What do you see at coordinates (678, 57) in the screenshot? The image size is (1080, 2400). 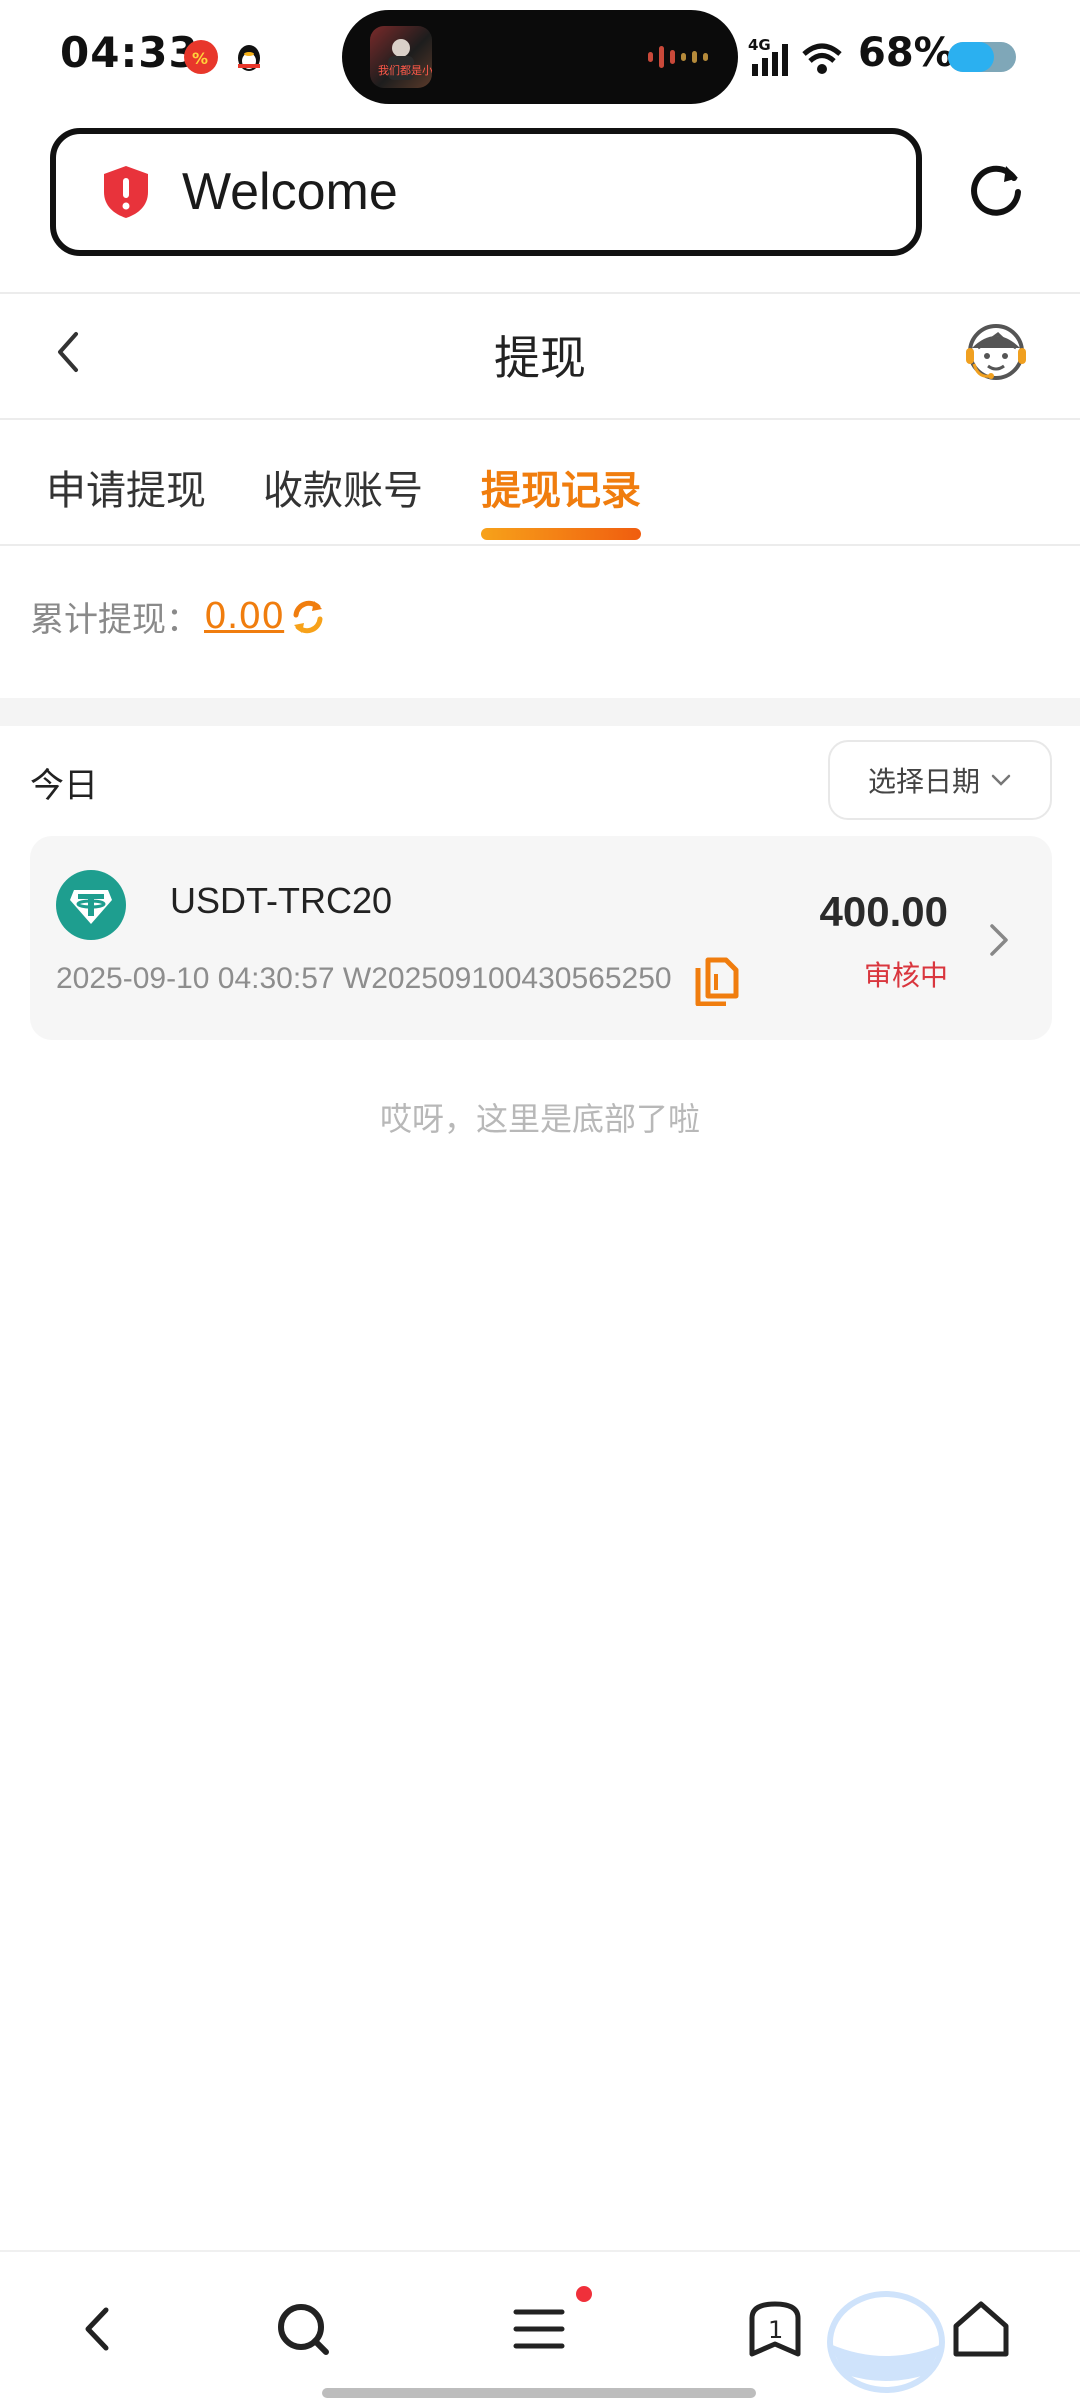 I see `audio-wave-icon` at bounding box center [678, 57].